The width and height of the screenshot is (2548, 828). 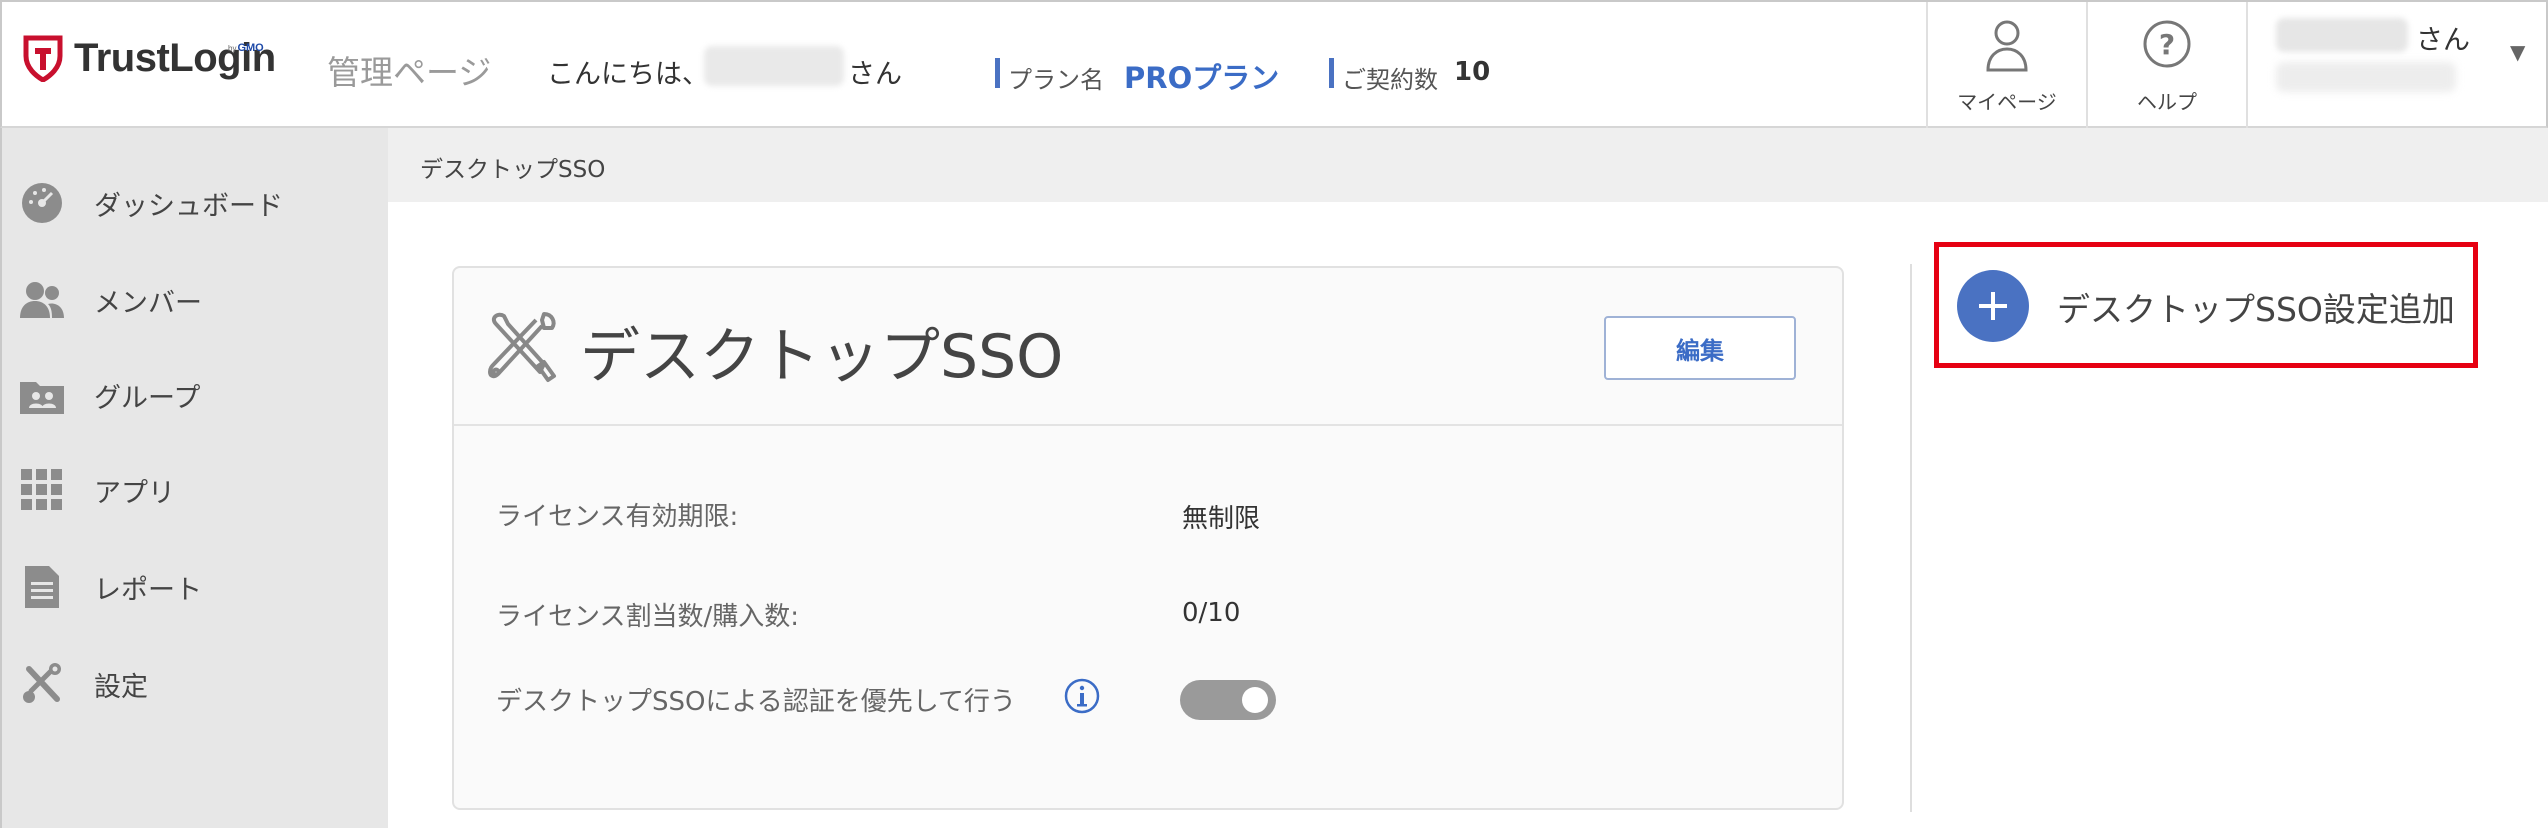 I want to click on sidebar-item-members: メンバー, so click(x=195, y=300).